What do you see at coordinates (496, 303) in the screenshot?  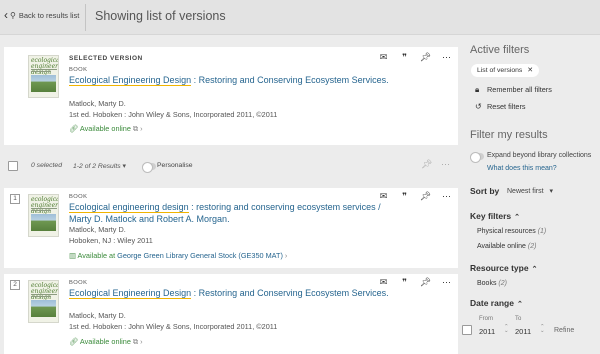 I see `date-range-toggle: Date range ⌃` at bounding box center [496, 303].